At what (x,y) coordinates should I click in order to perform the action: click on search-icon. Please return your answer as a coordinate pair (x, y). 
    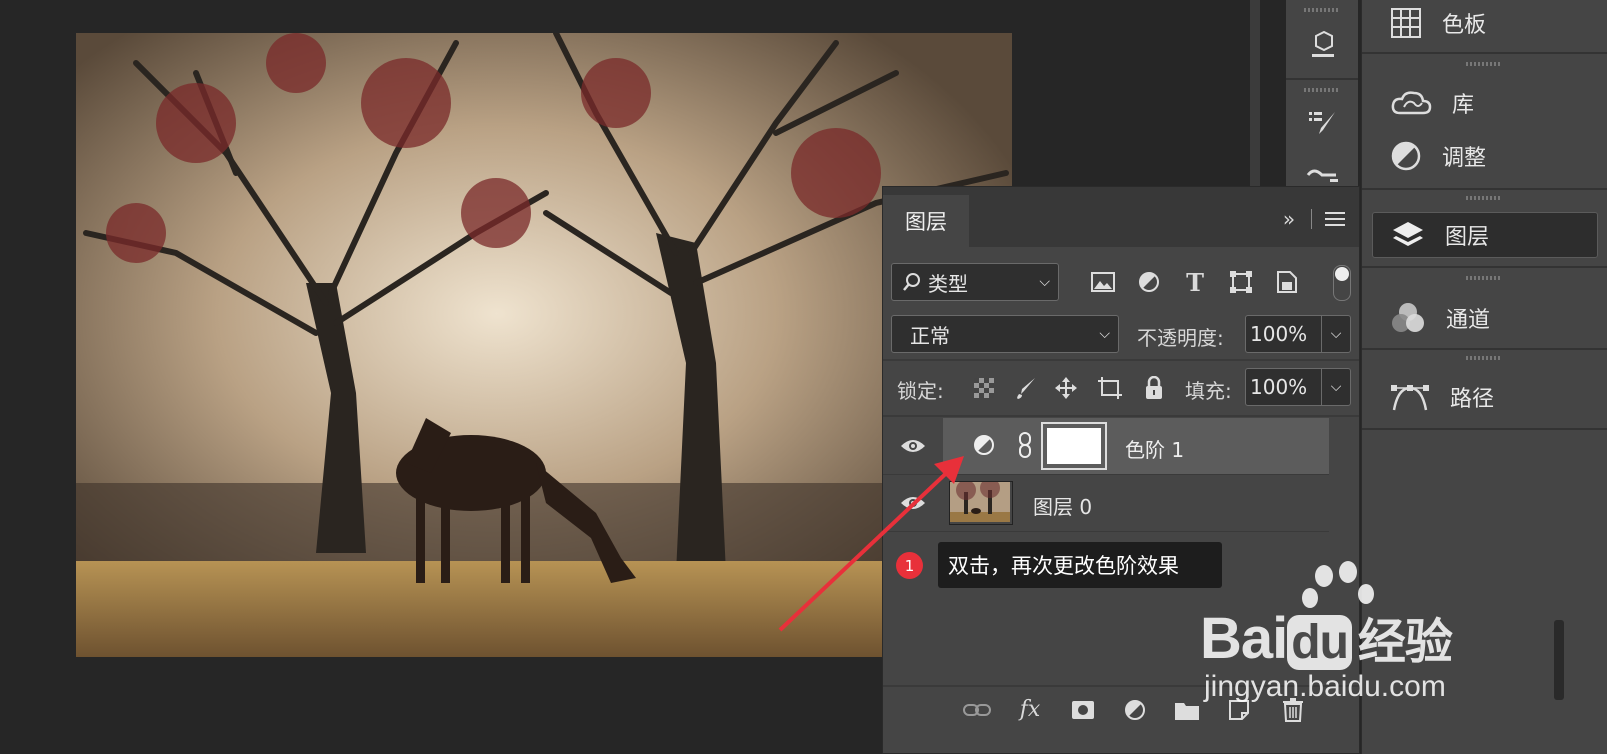
    Looking at the image, I should click on (911, 282).